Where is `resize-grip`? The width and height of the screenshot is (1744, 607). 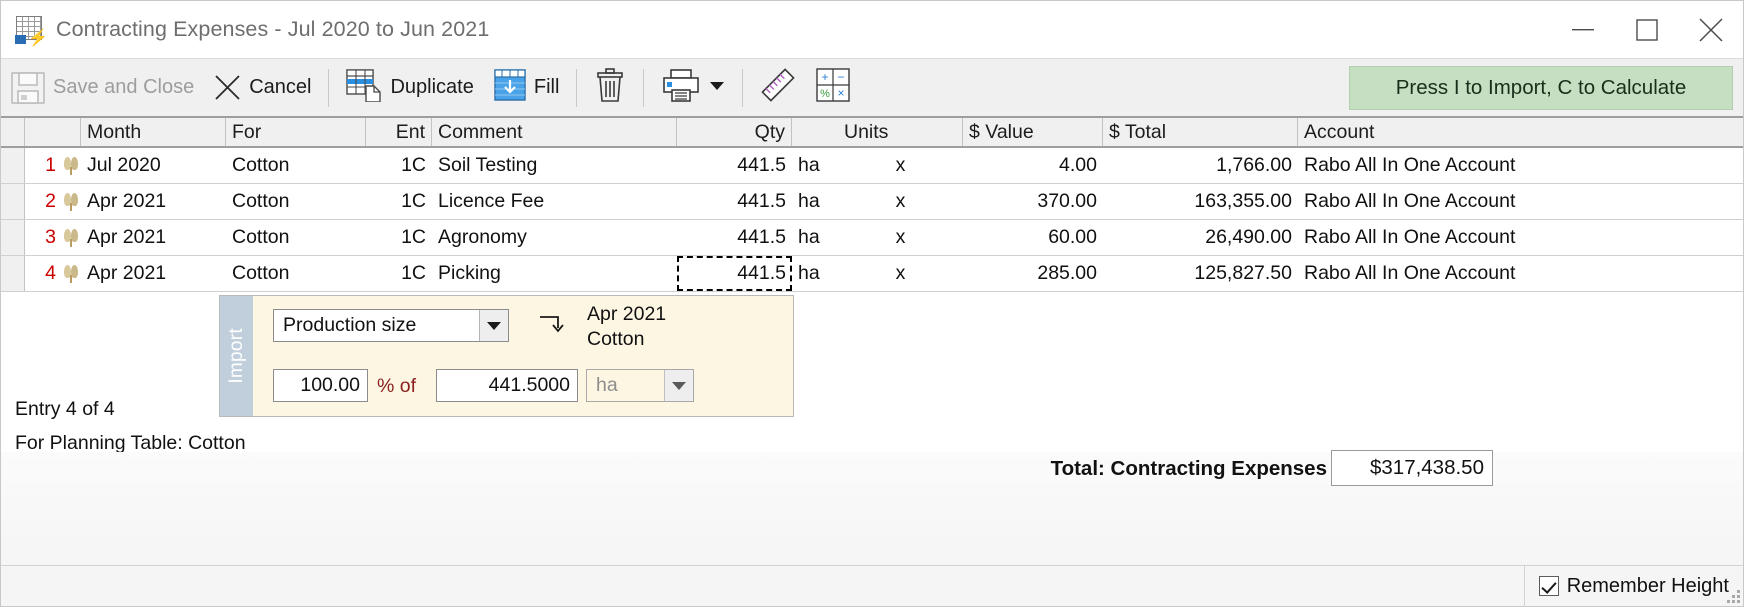 resize-grip is located at coordinates (1733, 596).